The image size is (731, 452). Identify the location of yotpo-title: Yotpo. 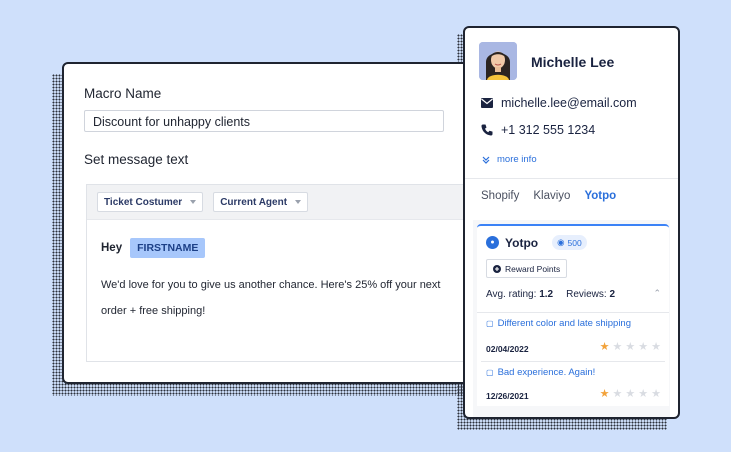
(522, 242).